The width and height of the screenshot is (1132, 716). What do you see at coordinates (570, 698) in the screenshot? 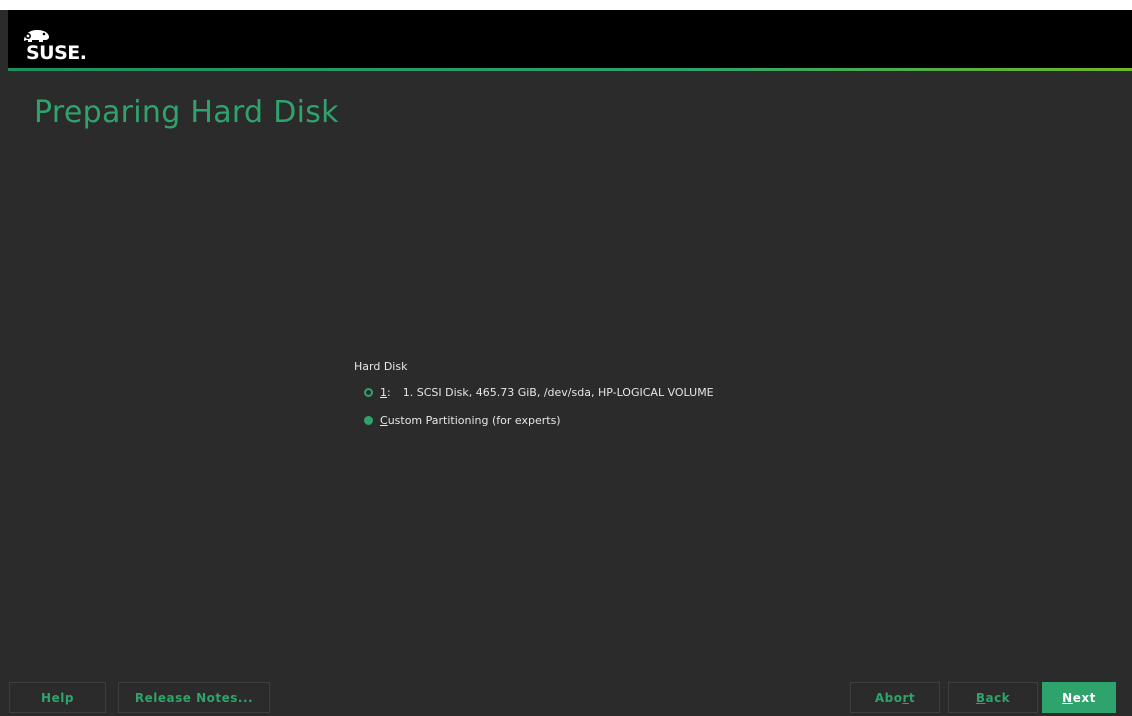
I see `footer-bar: Help Release Notes... Abo r t Back Next` at bounding box center [570, 698].